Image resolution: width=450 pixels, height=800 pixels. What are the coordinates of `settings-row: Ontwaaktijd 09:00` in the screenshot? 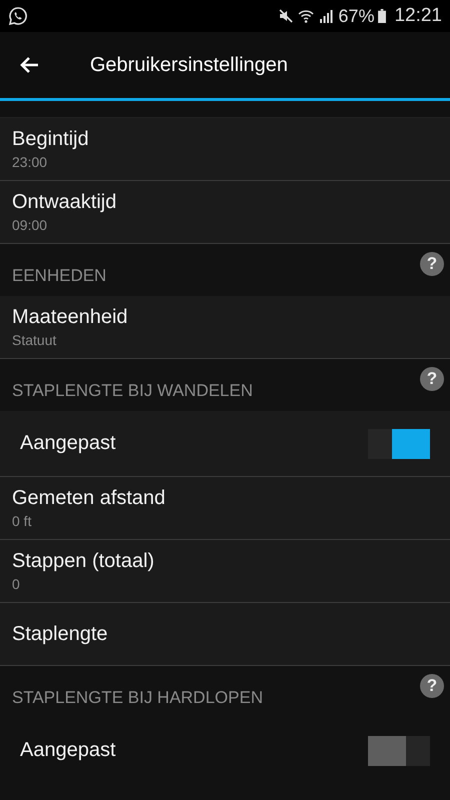 It's located at (225, 212).